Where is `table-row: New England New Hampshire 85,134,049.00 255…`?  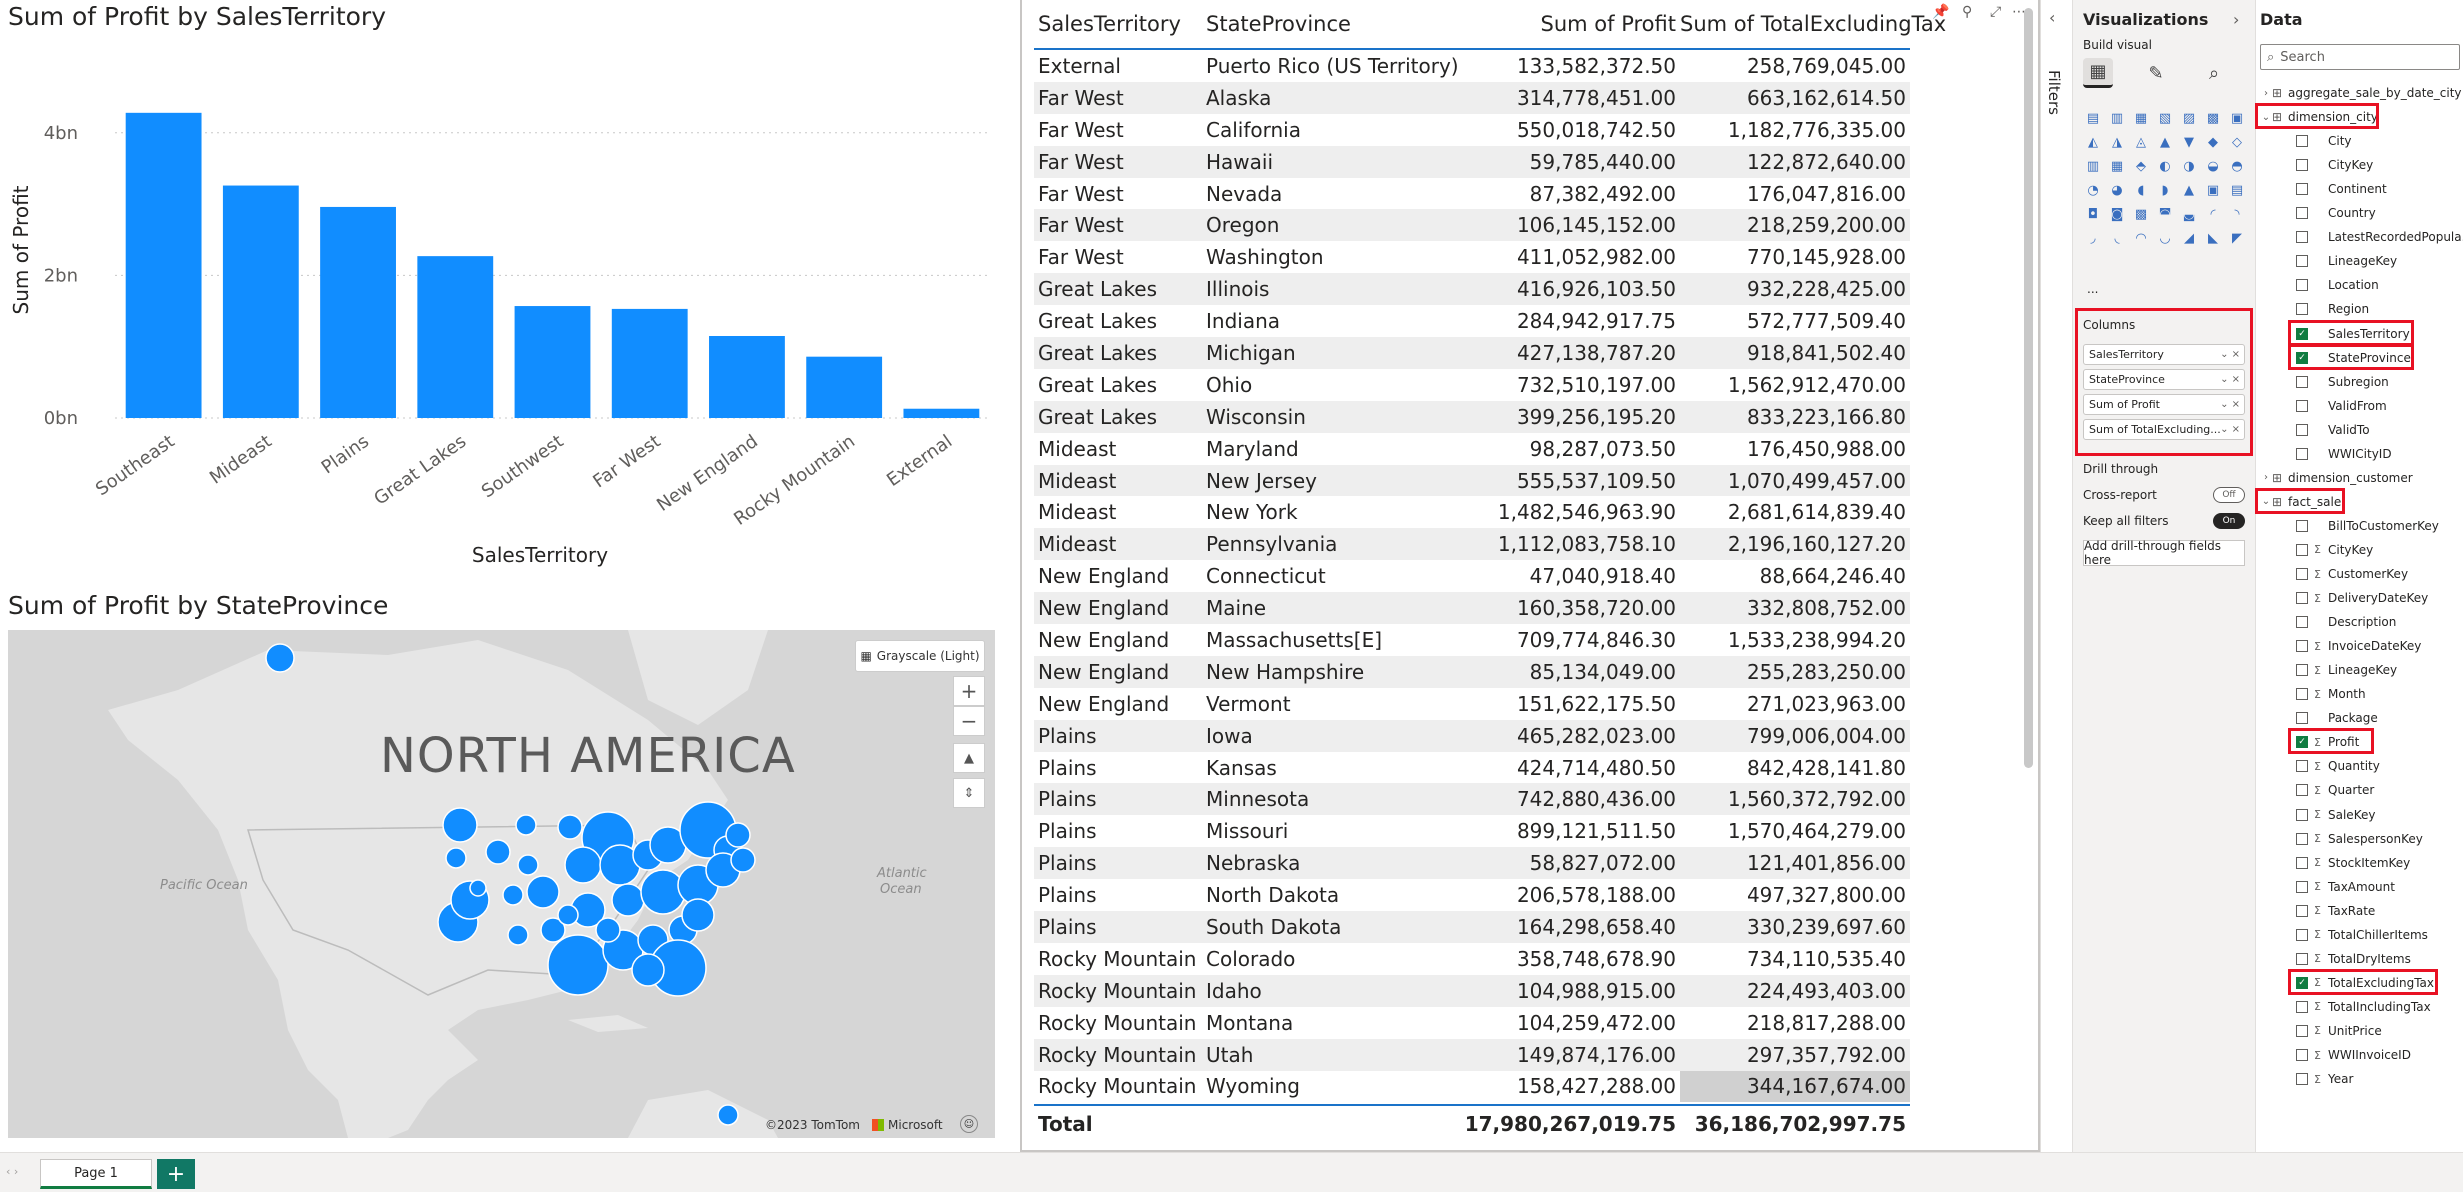 table-row: New England New Hampshire 85,134,049.00 255… is located at coordinates (1472, 671).